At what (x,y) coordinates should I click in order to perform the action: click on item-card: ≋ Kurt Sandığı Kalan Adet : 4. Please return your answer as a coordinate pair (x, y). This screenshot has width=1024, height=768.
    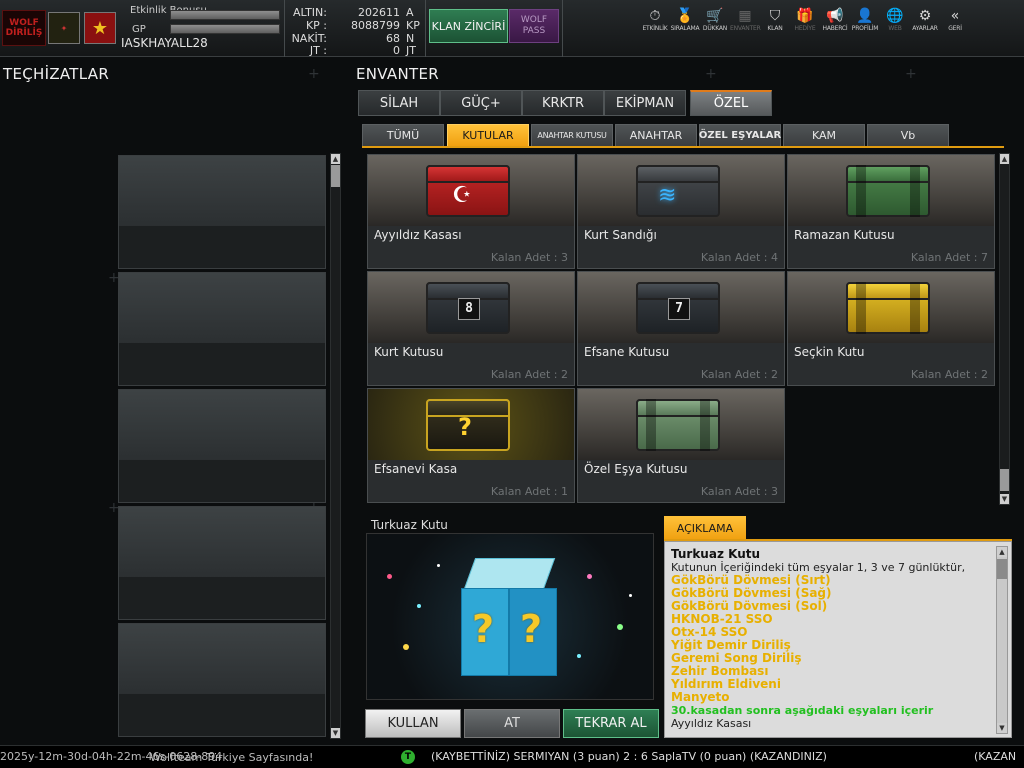
    Looking at the image, I should click on (681, 211).